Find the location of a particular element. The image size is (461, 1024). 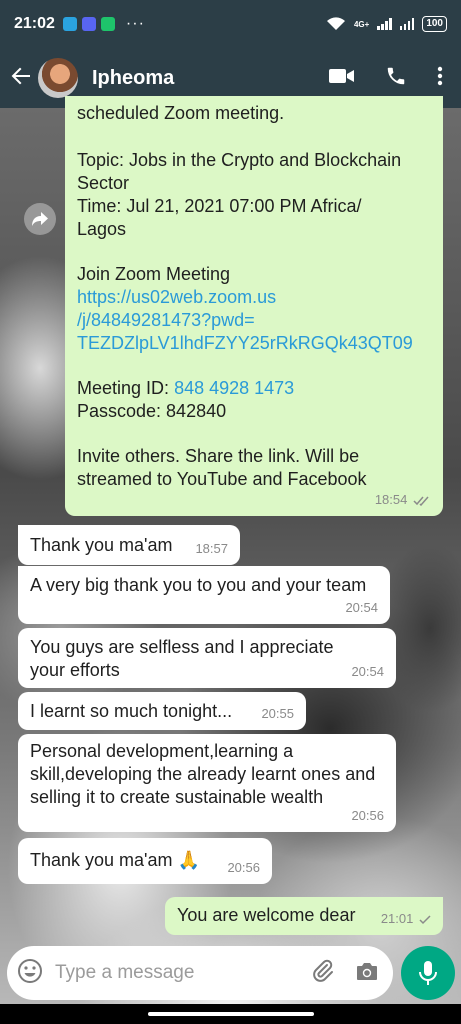

home-gesture-handle is located at coordinates (231, 1014).